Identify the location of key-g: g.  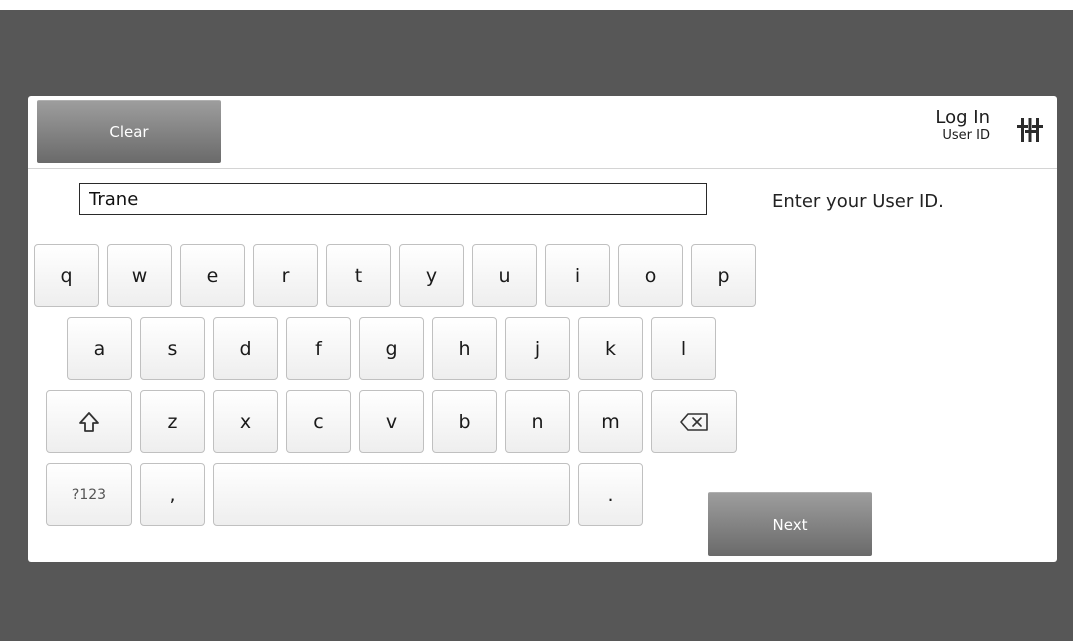
(391, 348).